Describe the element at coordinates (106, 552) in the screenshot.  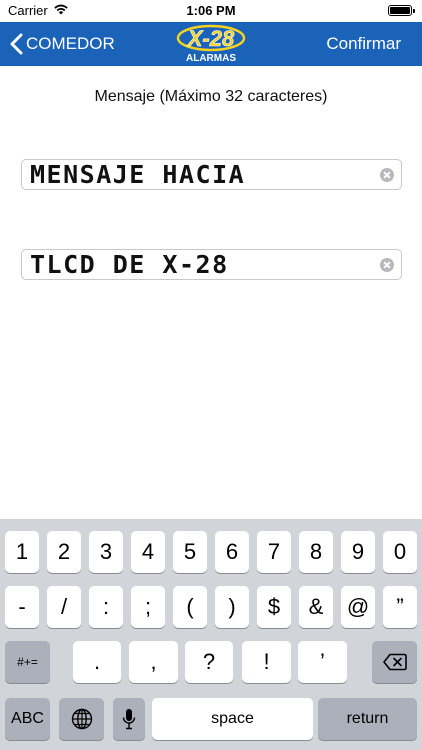
I see `key-3: 3` at that location.